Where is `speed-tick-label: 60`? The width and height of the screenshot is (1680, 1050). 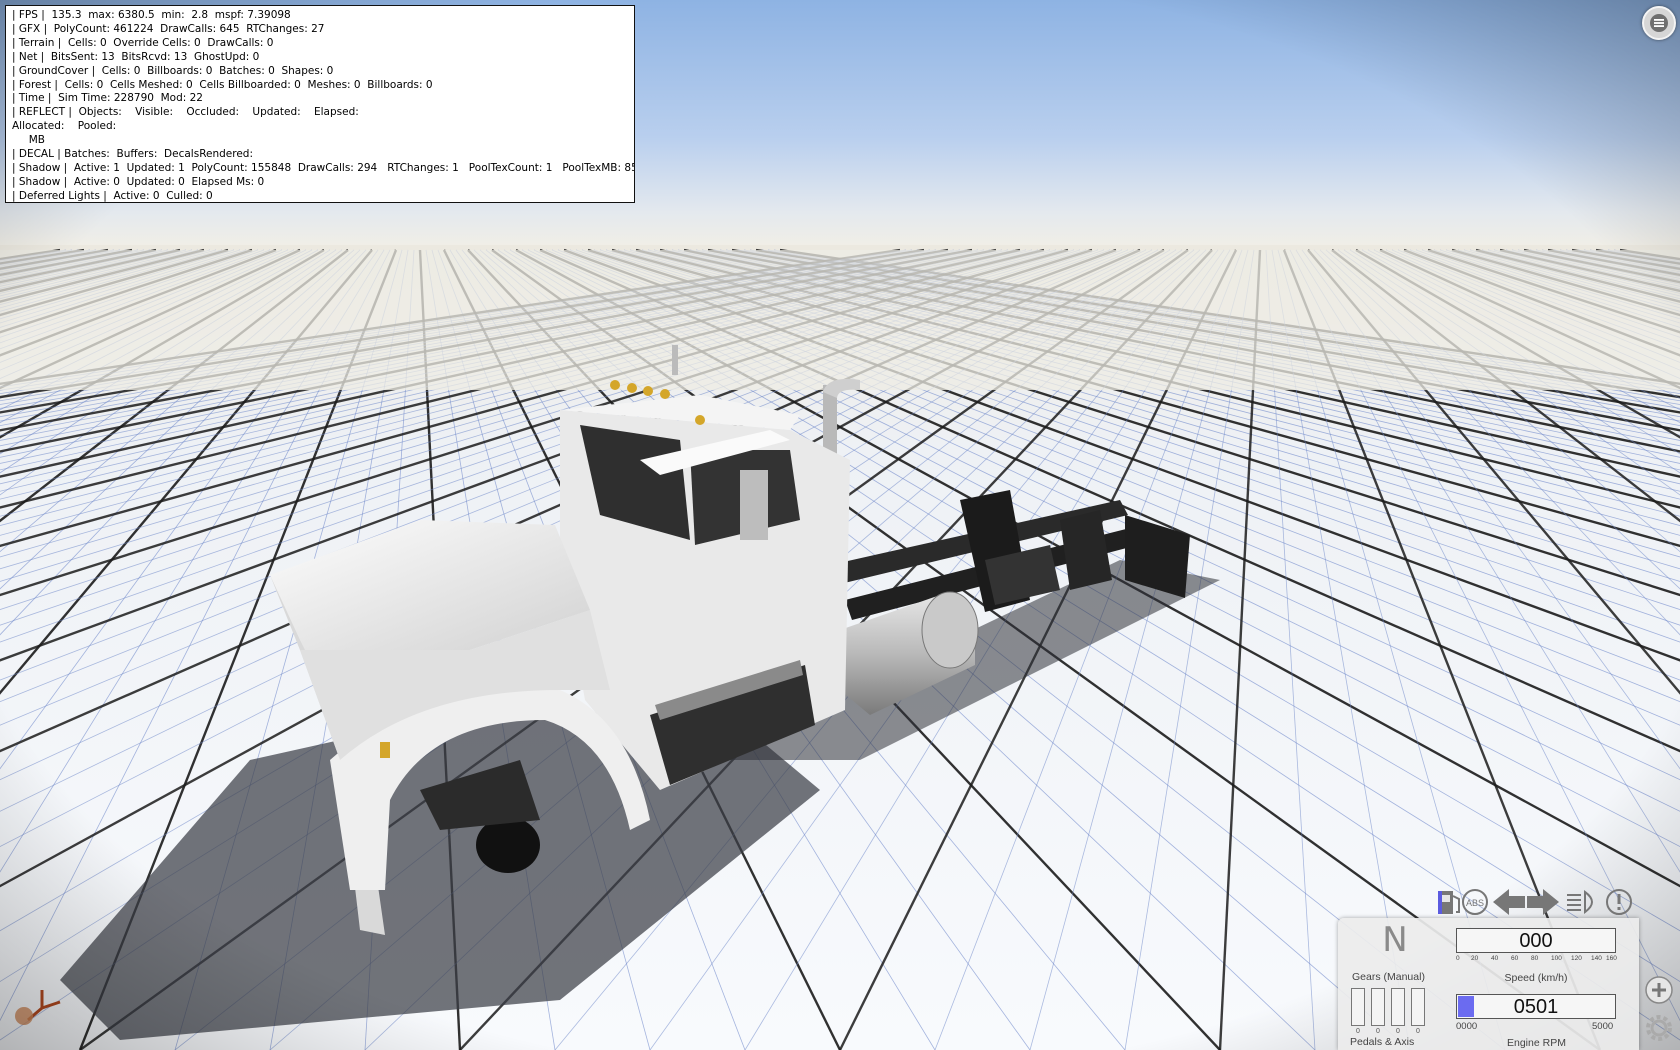 speed-tick-label: 60 is located at coordinates (1515, 958).